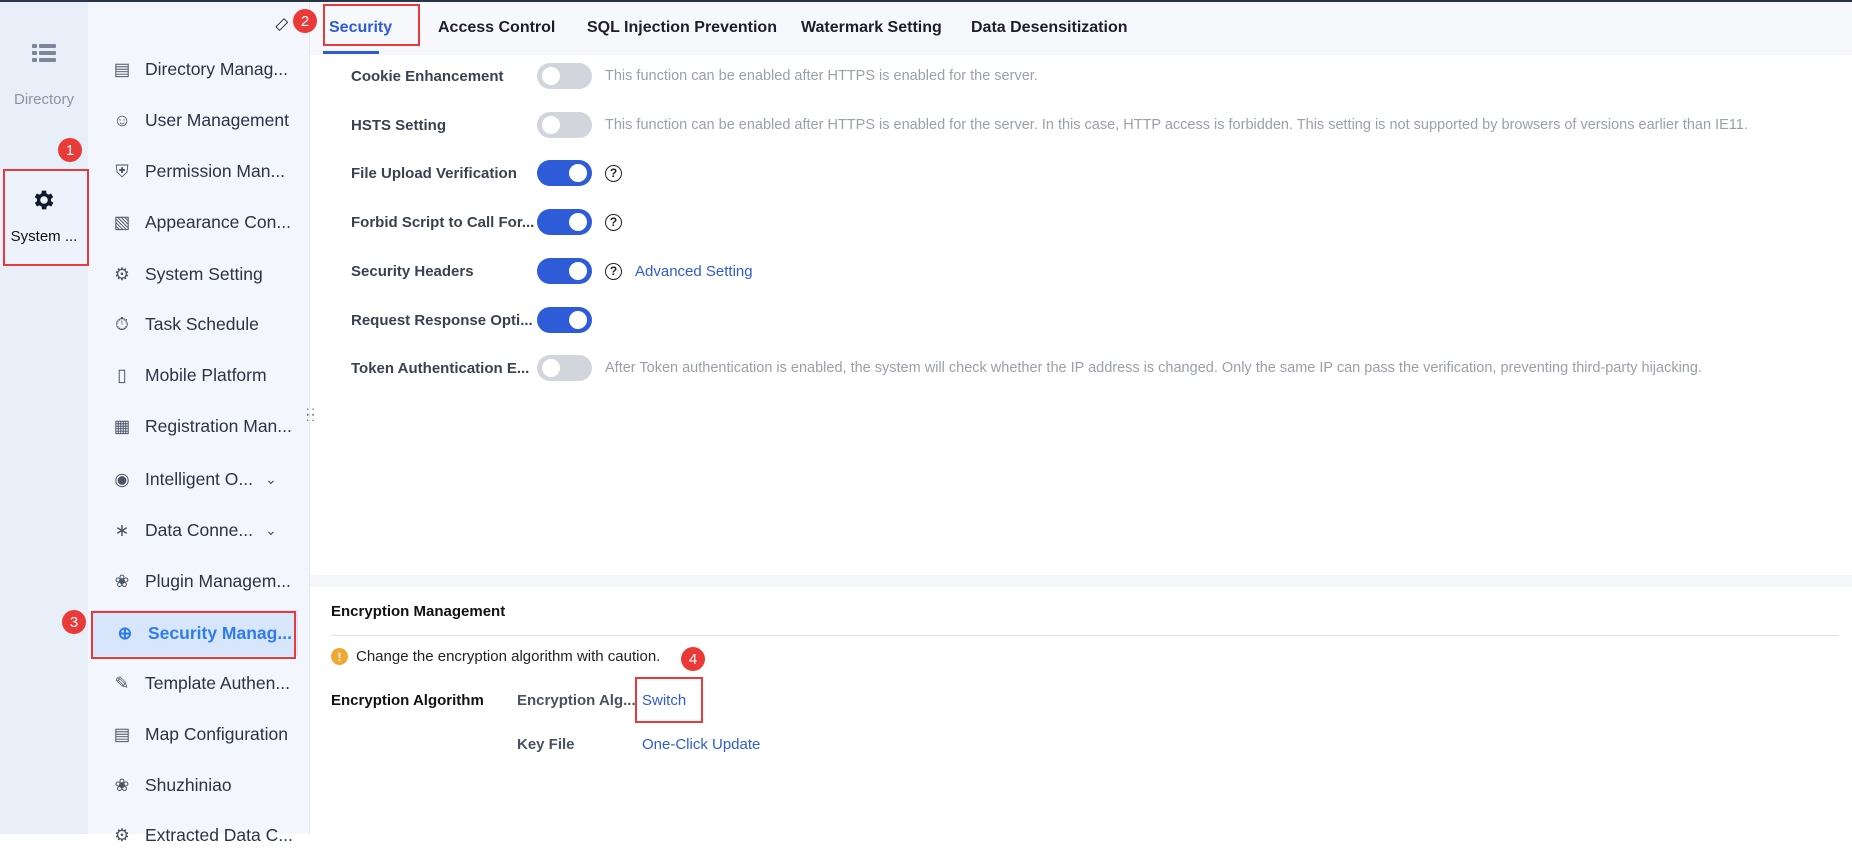 Image resolution: width=1852 pixels, height=858 pixels. What do you see at coordinates (122, 68) in the screenshot?
I see `directory-icon: ▤` at bounding box center [122, 68].